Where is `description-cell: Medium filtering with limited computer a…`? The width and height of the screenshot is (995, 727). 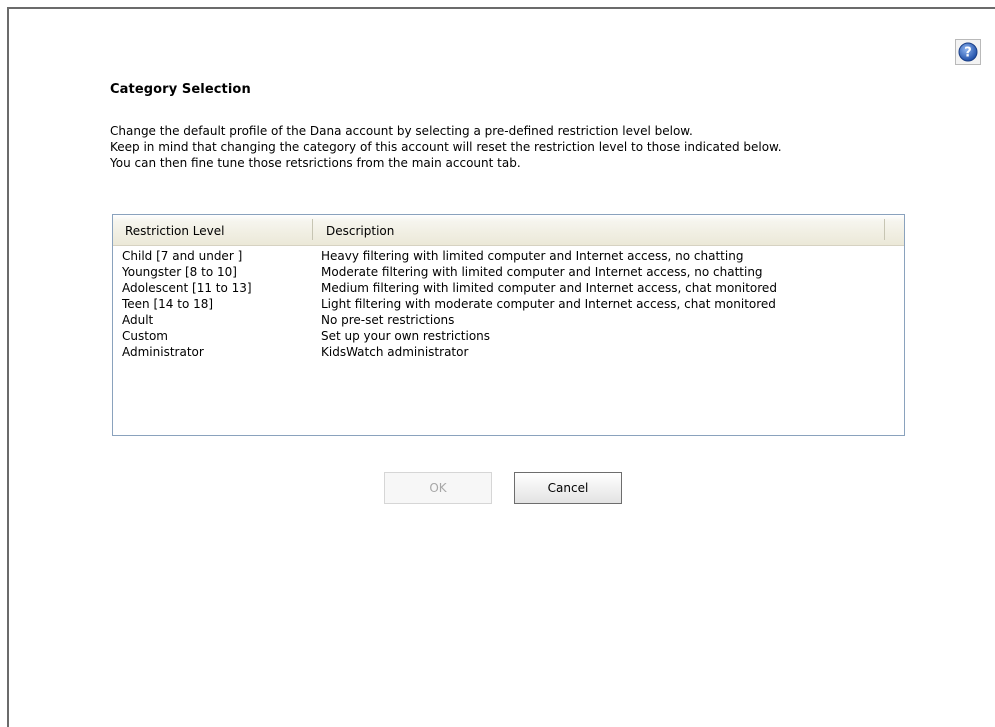 description-cell: Medium filtering with limited computer a… is located at coordinates (549, 288).